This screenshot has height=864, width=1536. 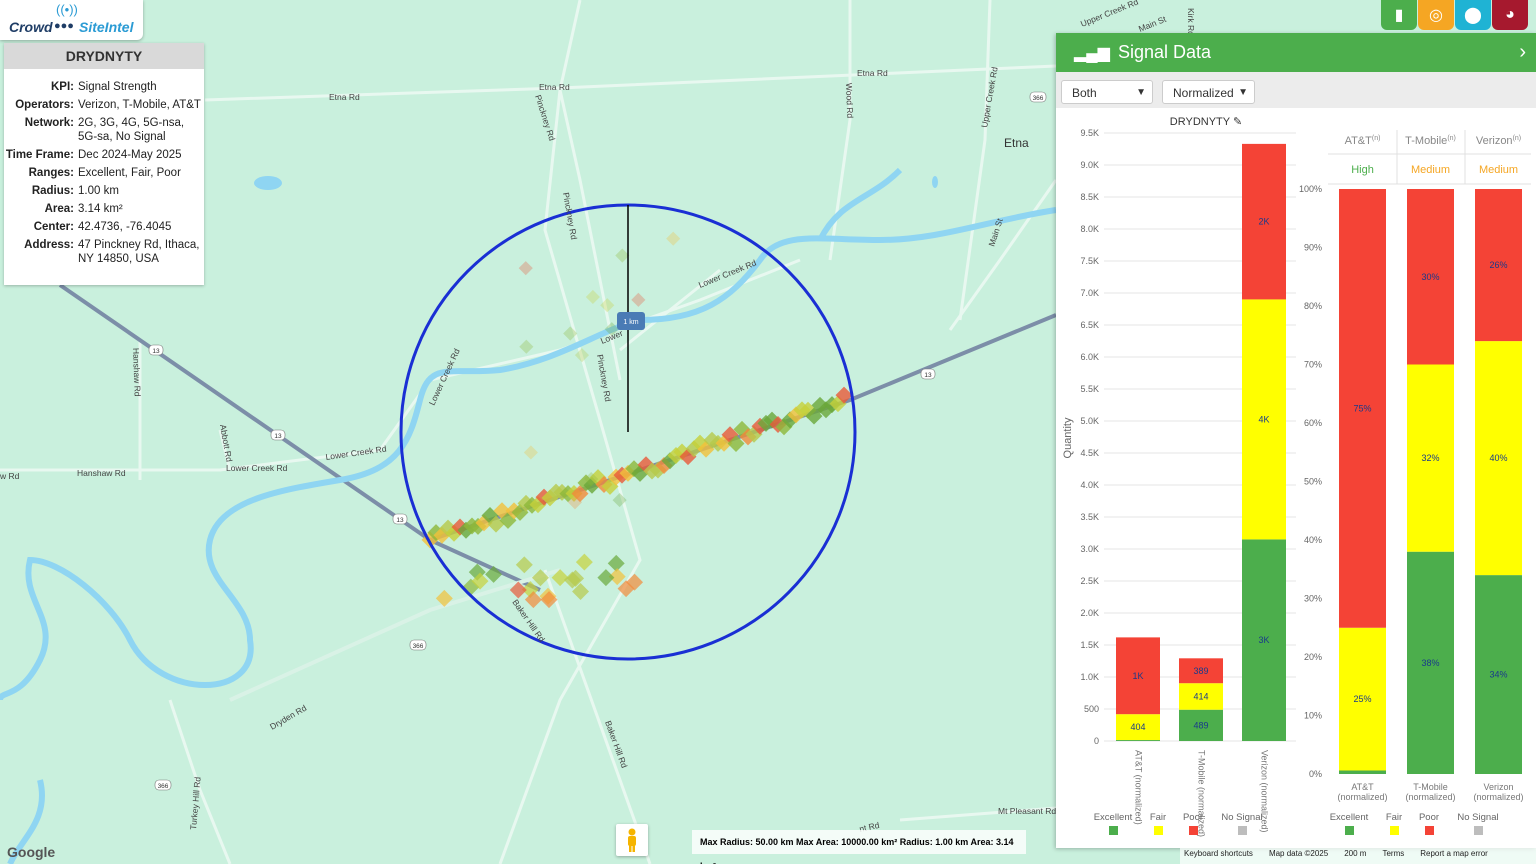 What do you see at coordinates (1089, 293) in the screenshot?
I see `y-tick-label: 7.0K` at bounding box center [1089, 293].